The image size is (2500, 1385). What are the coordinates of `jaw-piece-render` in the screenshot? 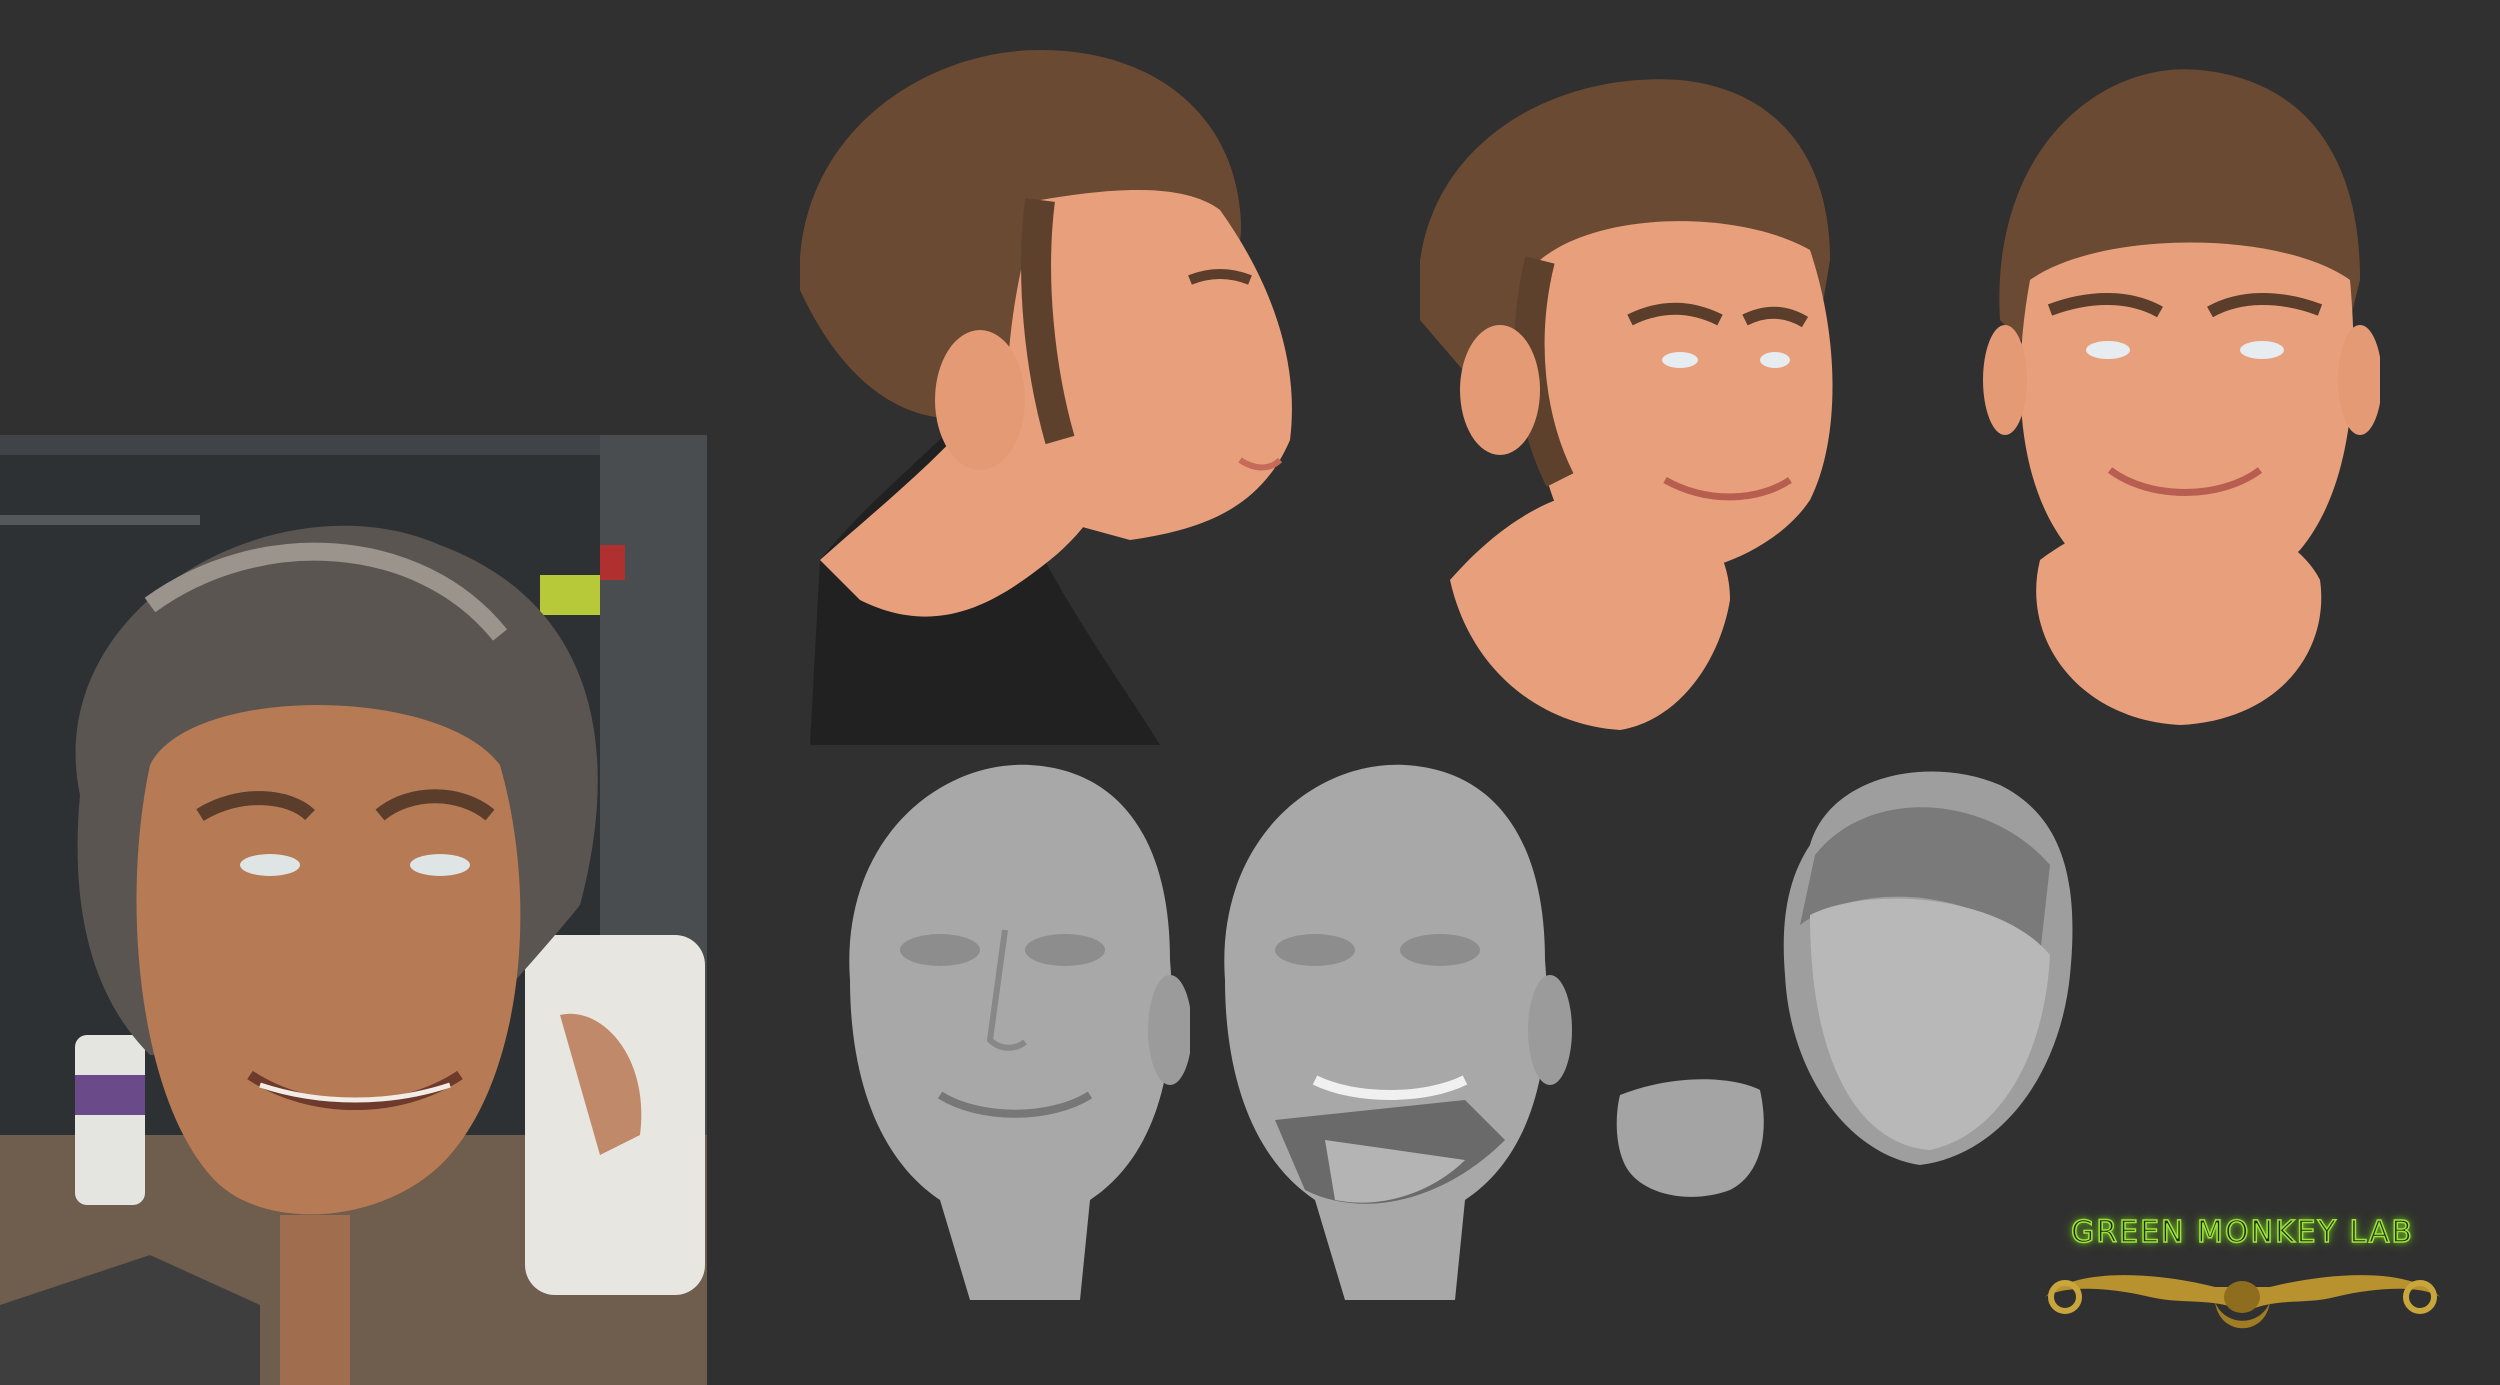 It's located at (1692, 1140).